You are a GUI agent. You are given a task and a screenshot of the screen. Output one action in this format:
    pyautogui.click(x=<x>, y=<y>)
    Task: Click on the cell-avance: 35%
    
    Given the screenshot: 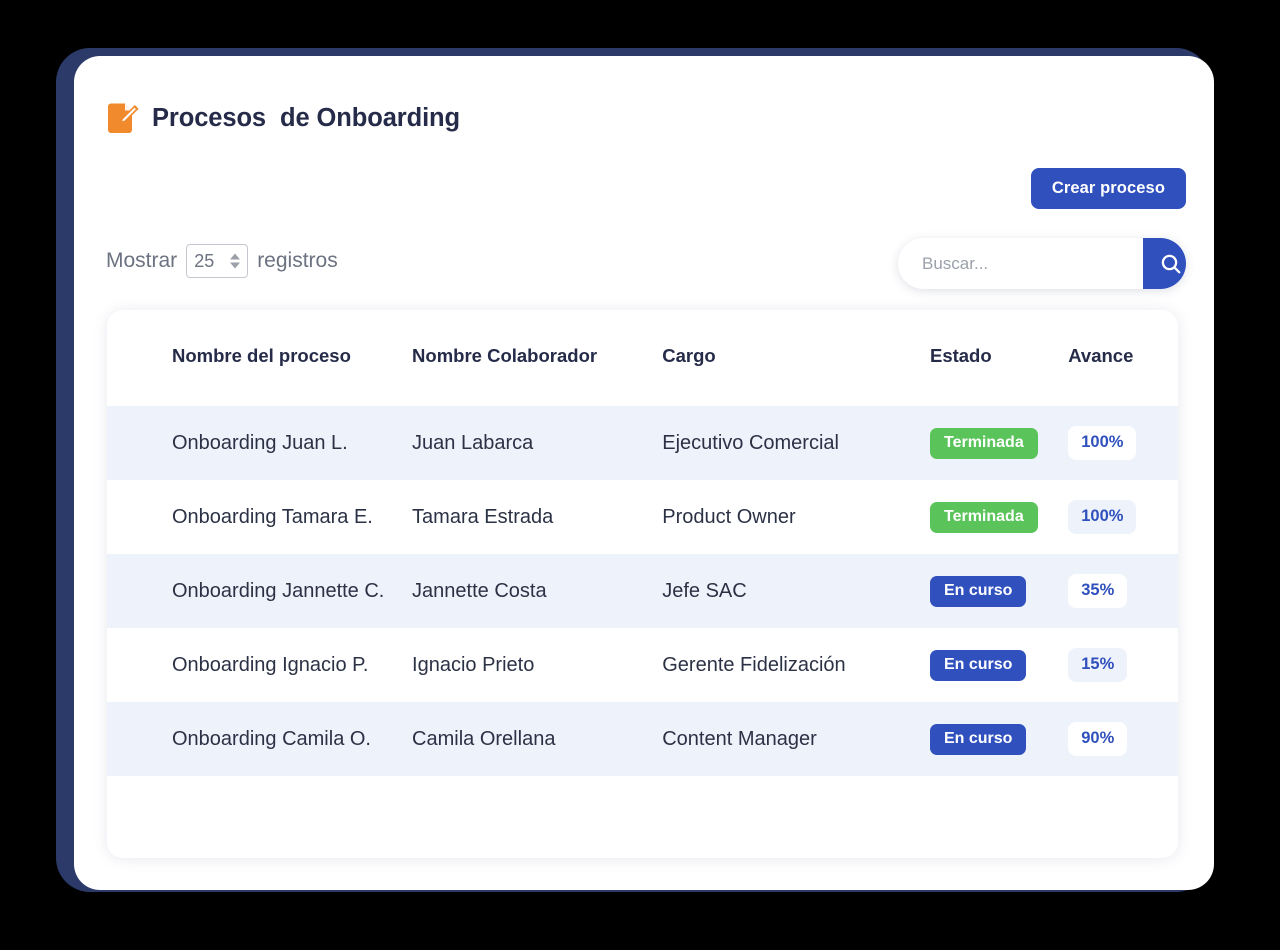 What is the action you would take?
    pyautogui.click(x=1123, y=591)
    